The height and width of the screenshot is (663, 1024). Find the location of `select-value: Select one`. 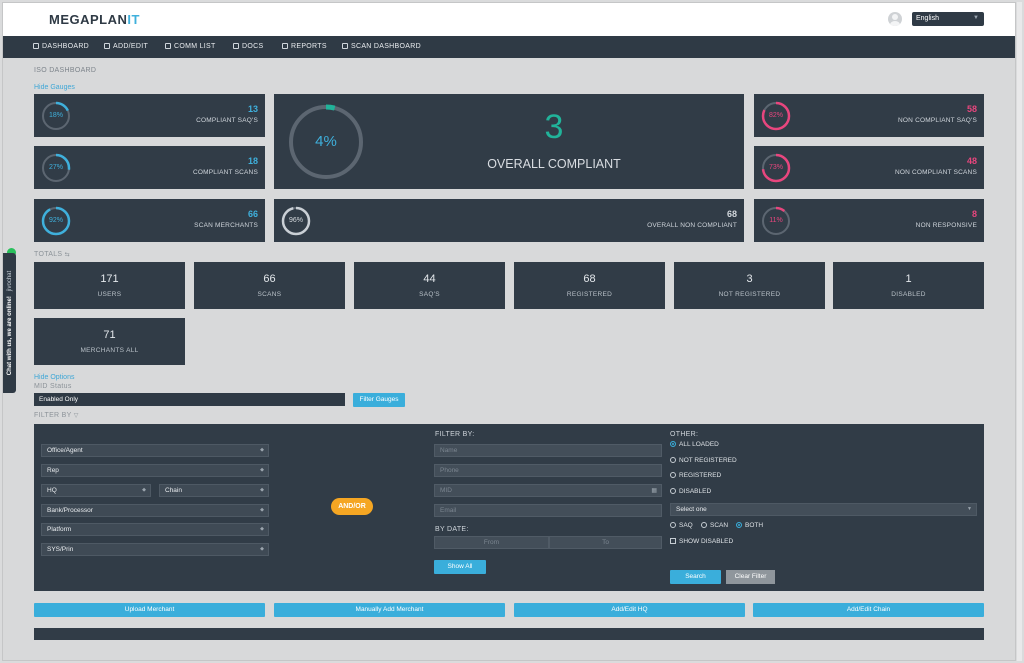

select-value: Select one is located at coordinates (691, 509).